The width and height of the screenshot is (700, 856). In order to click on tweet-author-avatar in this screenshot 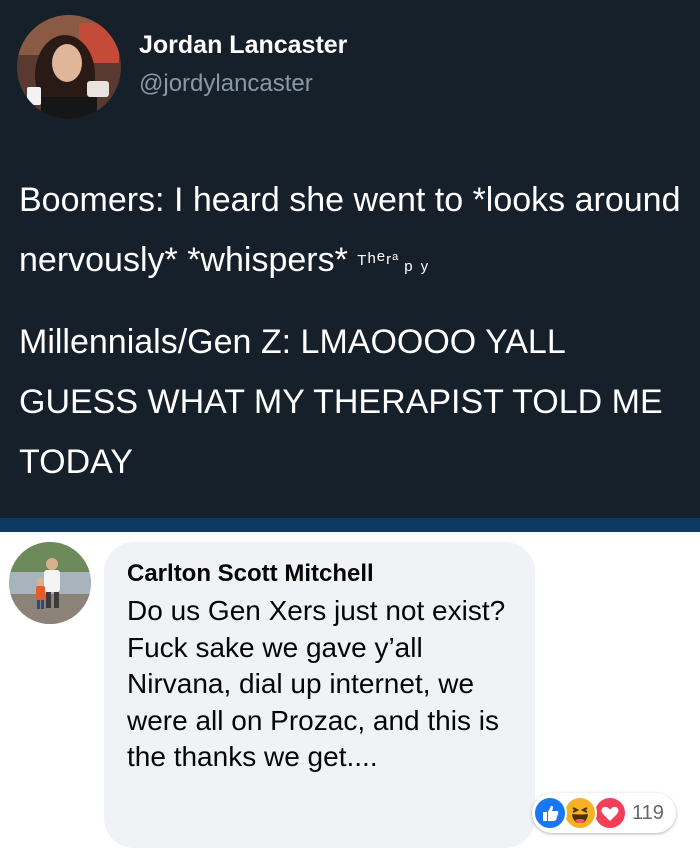, I will do `click(69, 67)`.